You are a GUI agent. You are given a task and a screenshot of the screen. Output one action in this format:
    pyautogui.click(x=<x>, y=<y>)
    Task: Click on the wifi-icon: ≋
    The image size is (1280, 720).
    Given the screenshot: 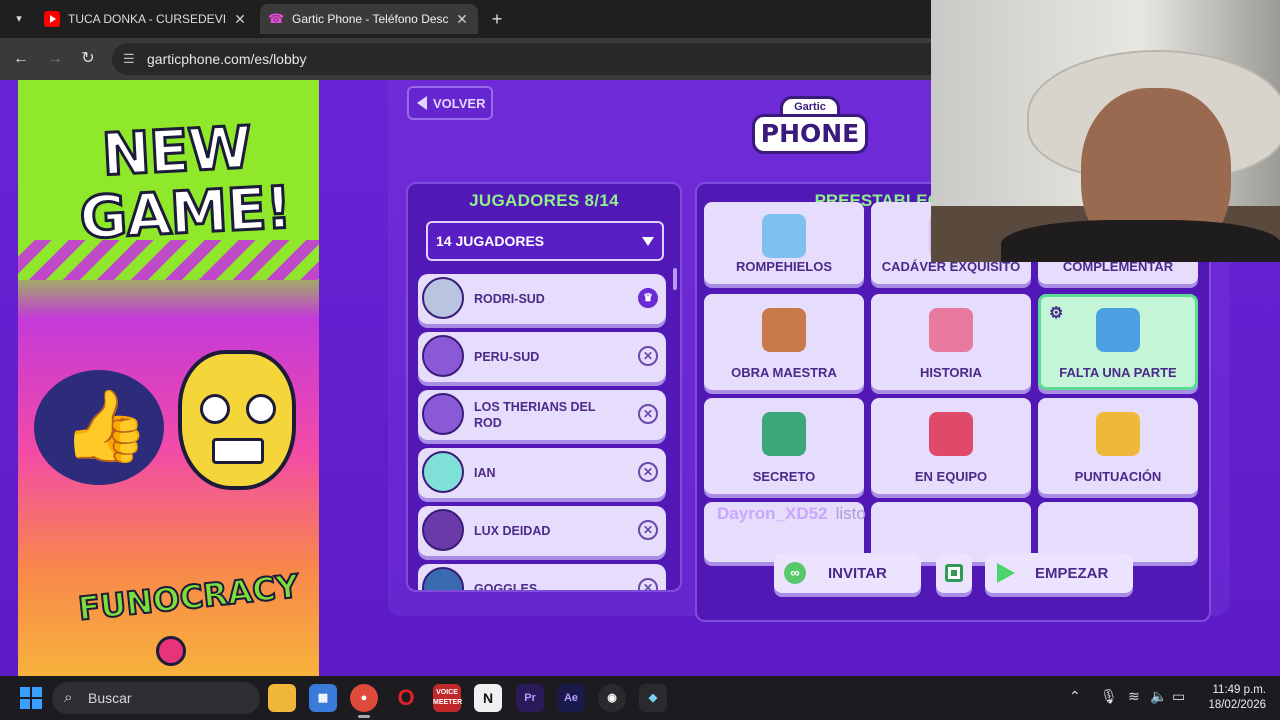 What is the action you would take?
    pyautogui.click(x=1134, y=696)
    